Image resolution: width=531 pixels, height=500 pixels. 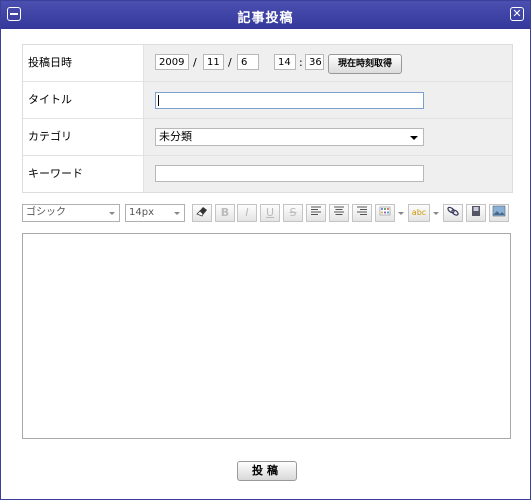 What do you see at coordinates (517, 14) in the screenshot?
I see `close-icon: ✕` at bounding box center [517, 14].